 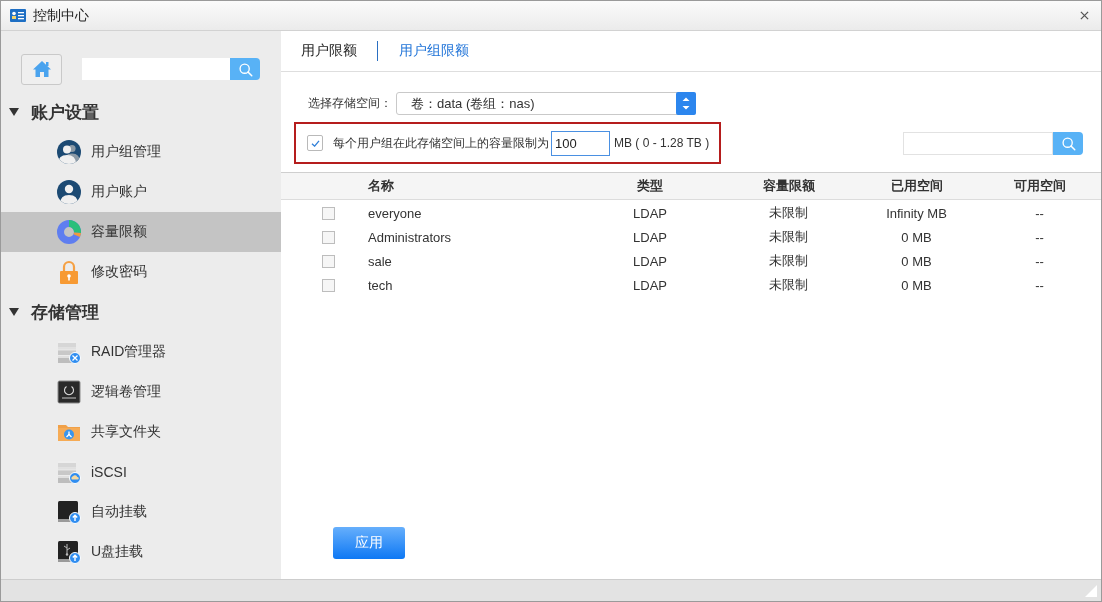 What do you see at coordinates (69, 352) in the screenshot?
I see `server-stack-icon` at bounding box center [69, 352].